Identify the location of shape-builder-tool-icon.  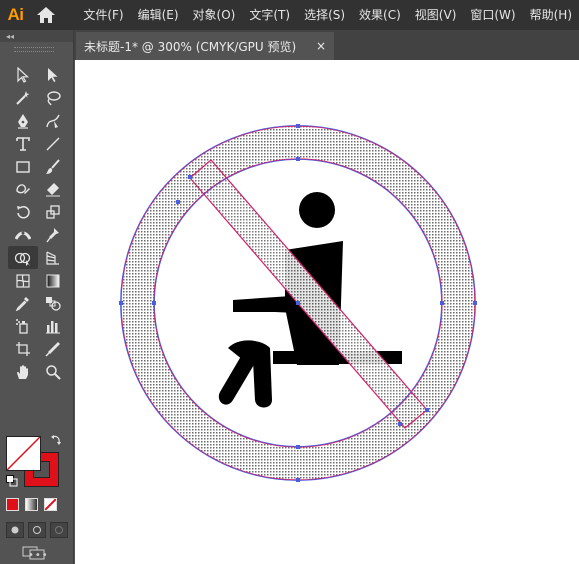
(23, 258).